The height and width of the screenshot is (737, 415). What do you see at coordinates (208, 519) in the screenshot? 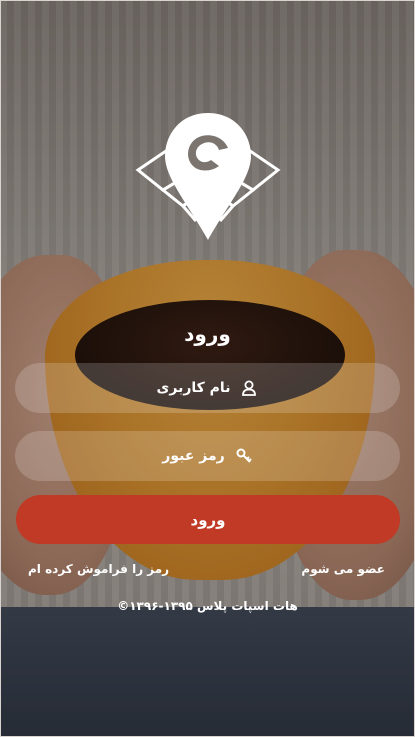
I see `login-button: ورود` at bounding box center [208, 519].